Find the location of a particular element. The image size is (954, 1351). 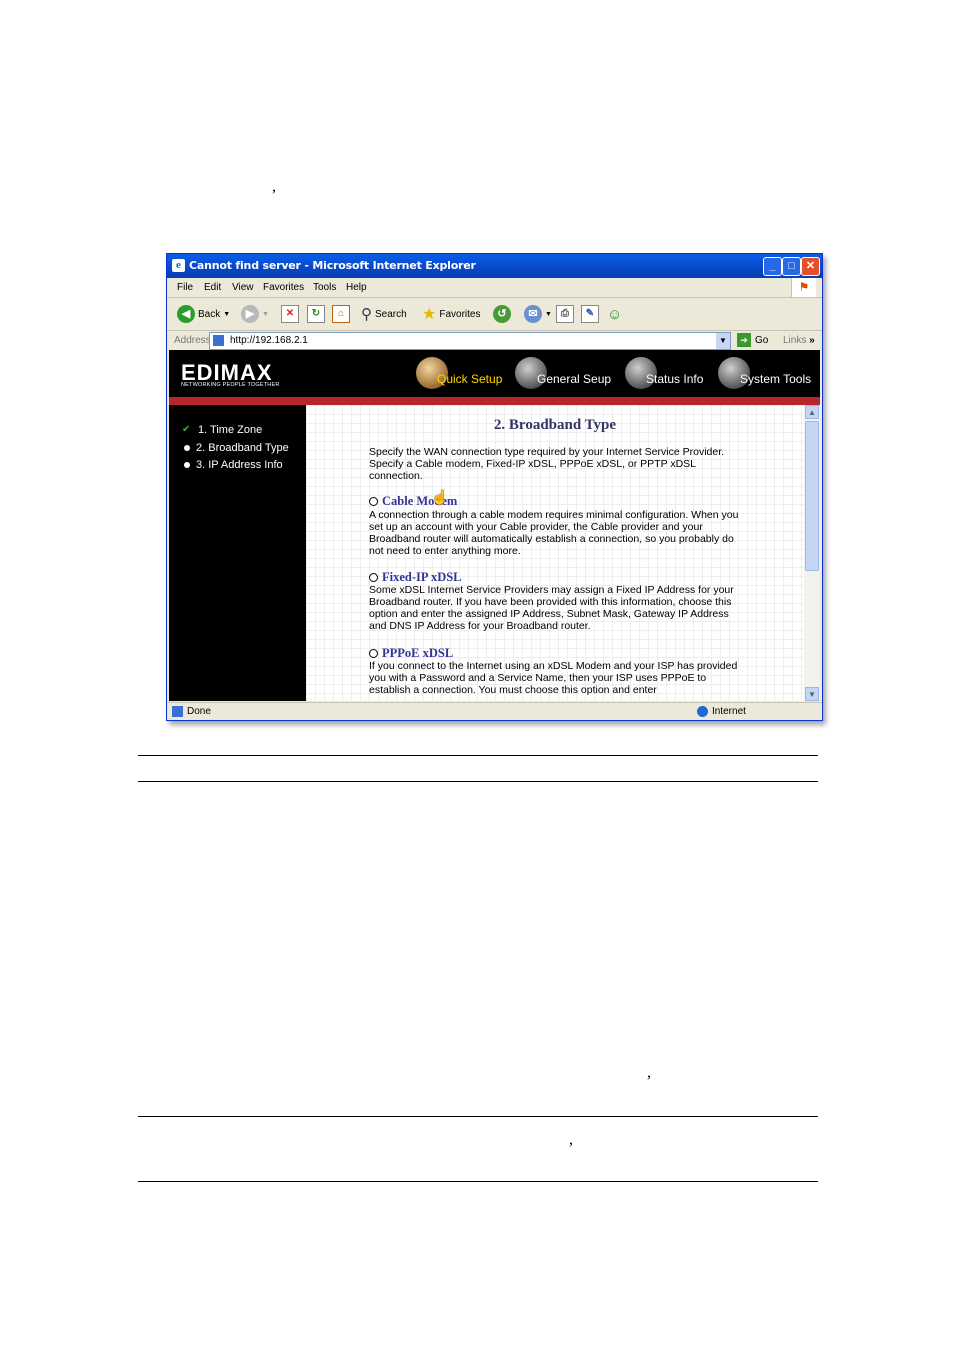

close-button: ✕ is located at coordinates (810, 266).